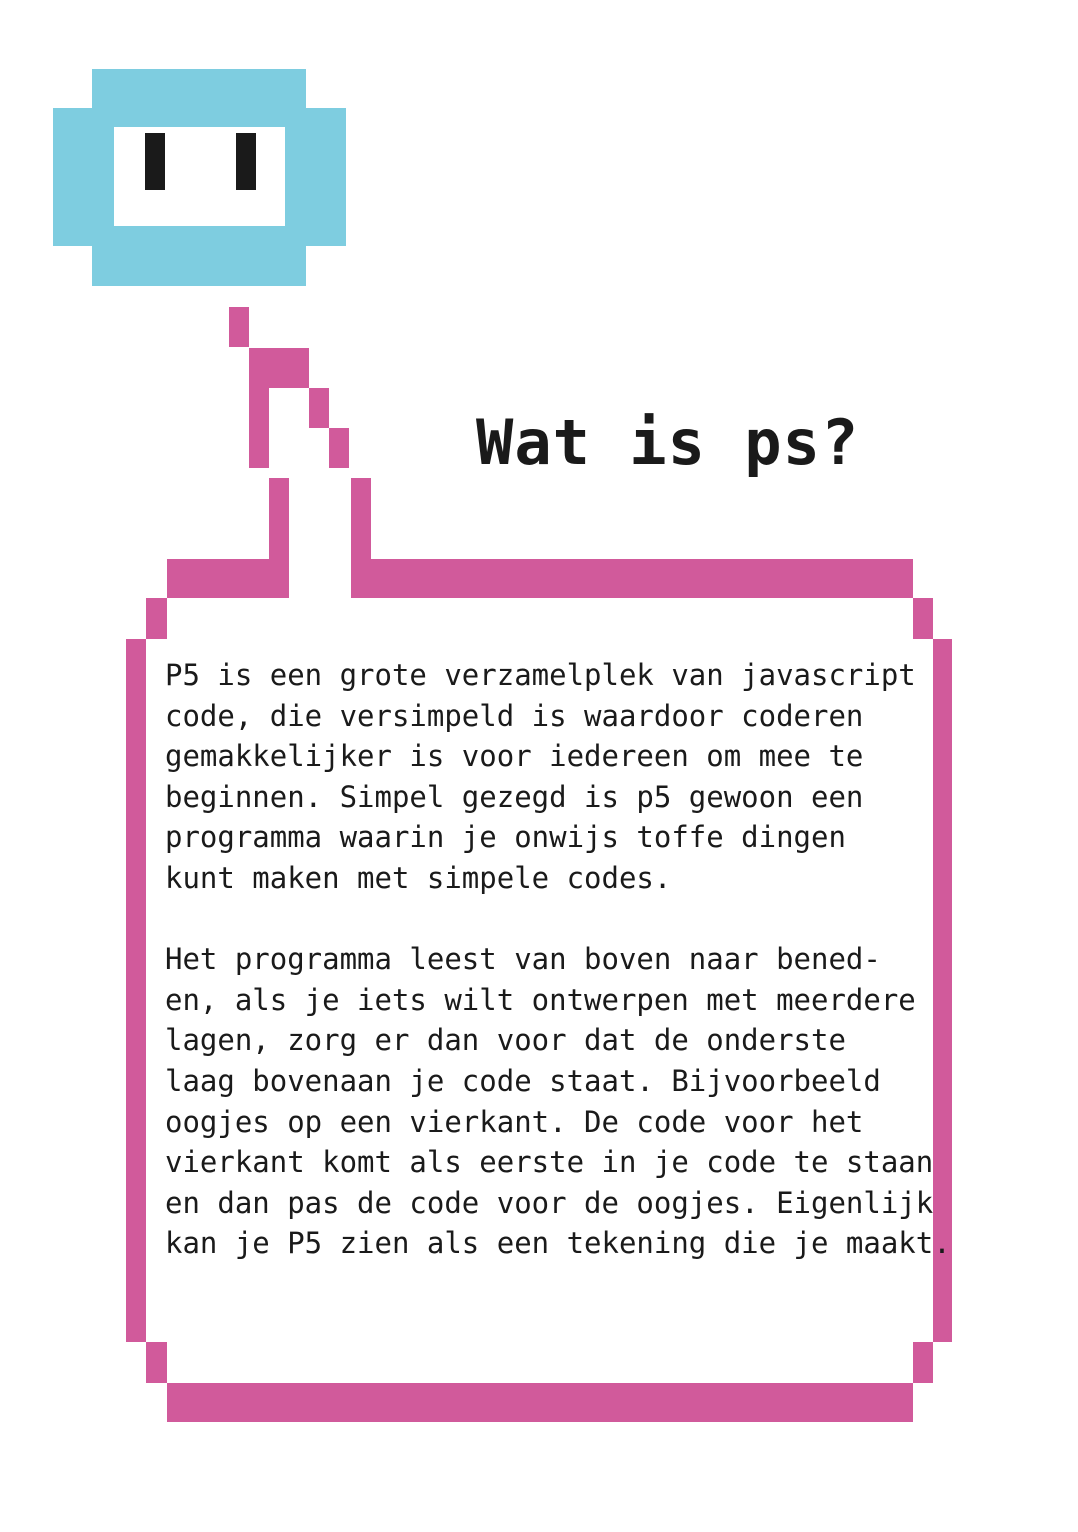 Image resolution: width=1078 pixels, height=1532 pixels. Describe the element at coordinates (199, 176) in the screenshot. I see `robot-face` at that location.